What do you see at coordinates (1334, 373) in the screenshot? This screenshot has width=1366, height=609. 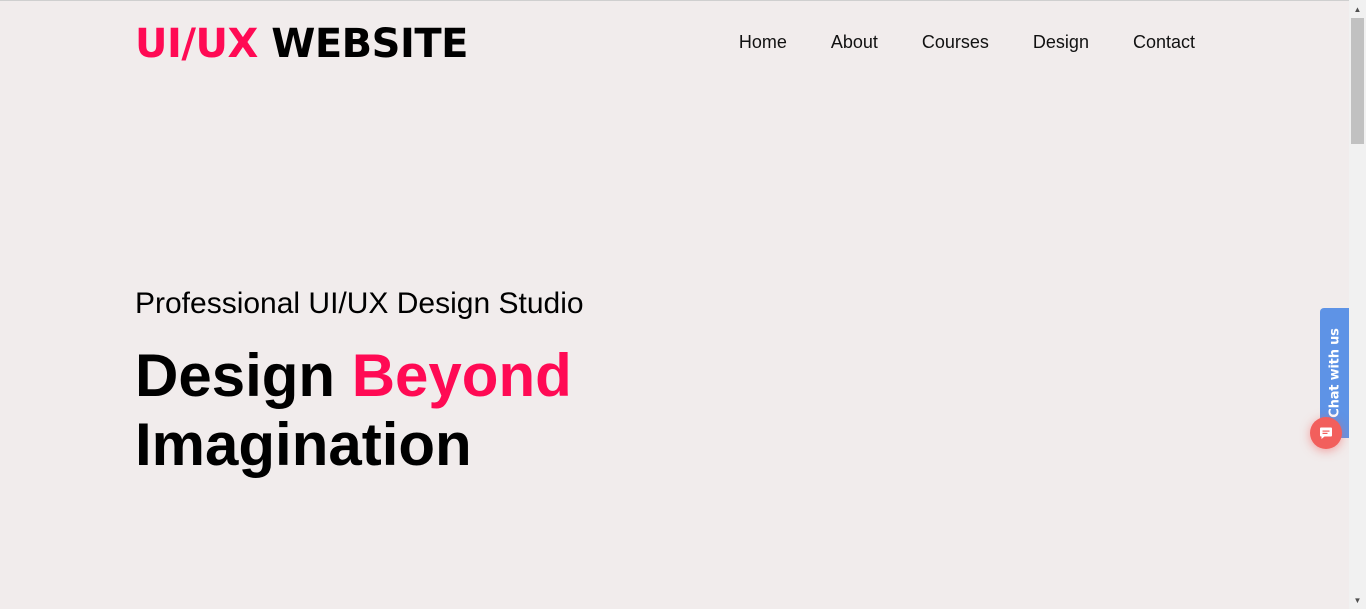 I see `chat-tab-label: Chat with us` at bounding box center [1334, 373].